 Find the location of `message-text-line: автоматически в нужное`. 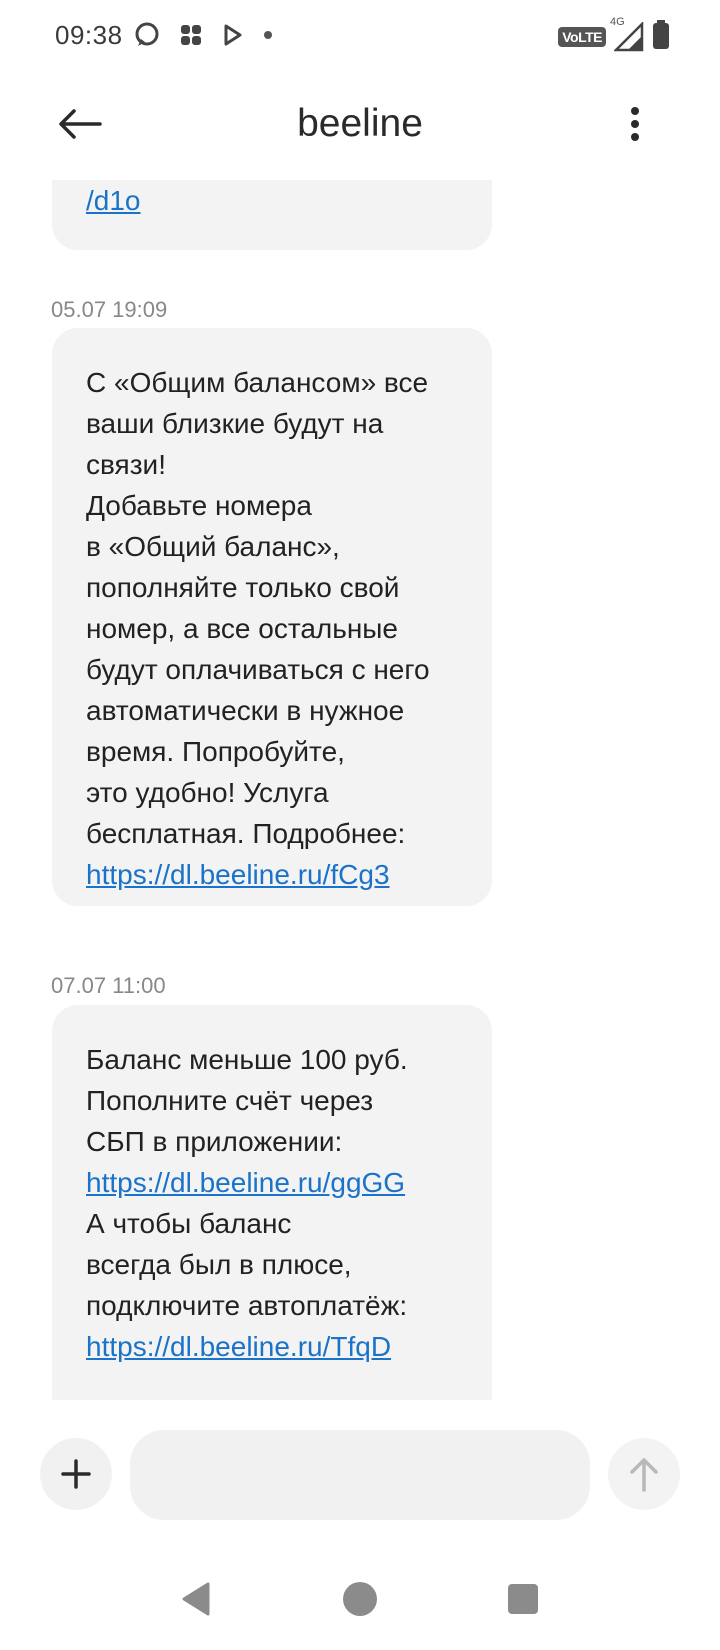

message-text-line: автоматически в нужное is located at coordinates (245, 710).